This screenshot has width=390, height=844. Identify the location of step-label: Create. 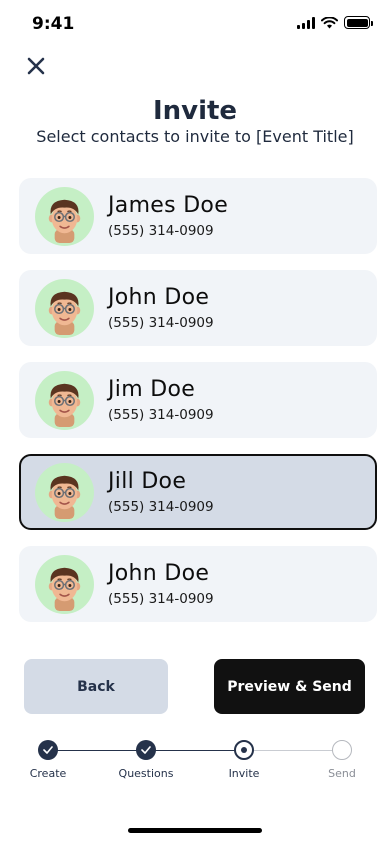
(48, 773).